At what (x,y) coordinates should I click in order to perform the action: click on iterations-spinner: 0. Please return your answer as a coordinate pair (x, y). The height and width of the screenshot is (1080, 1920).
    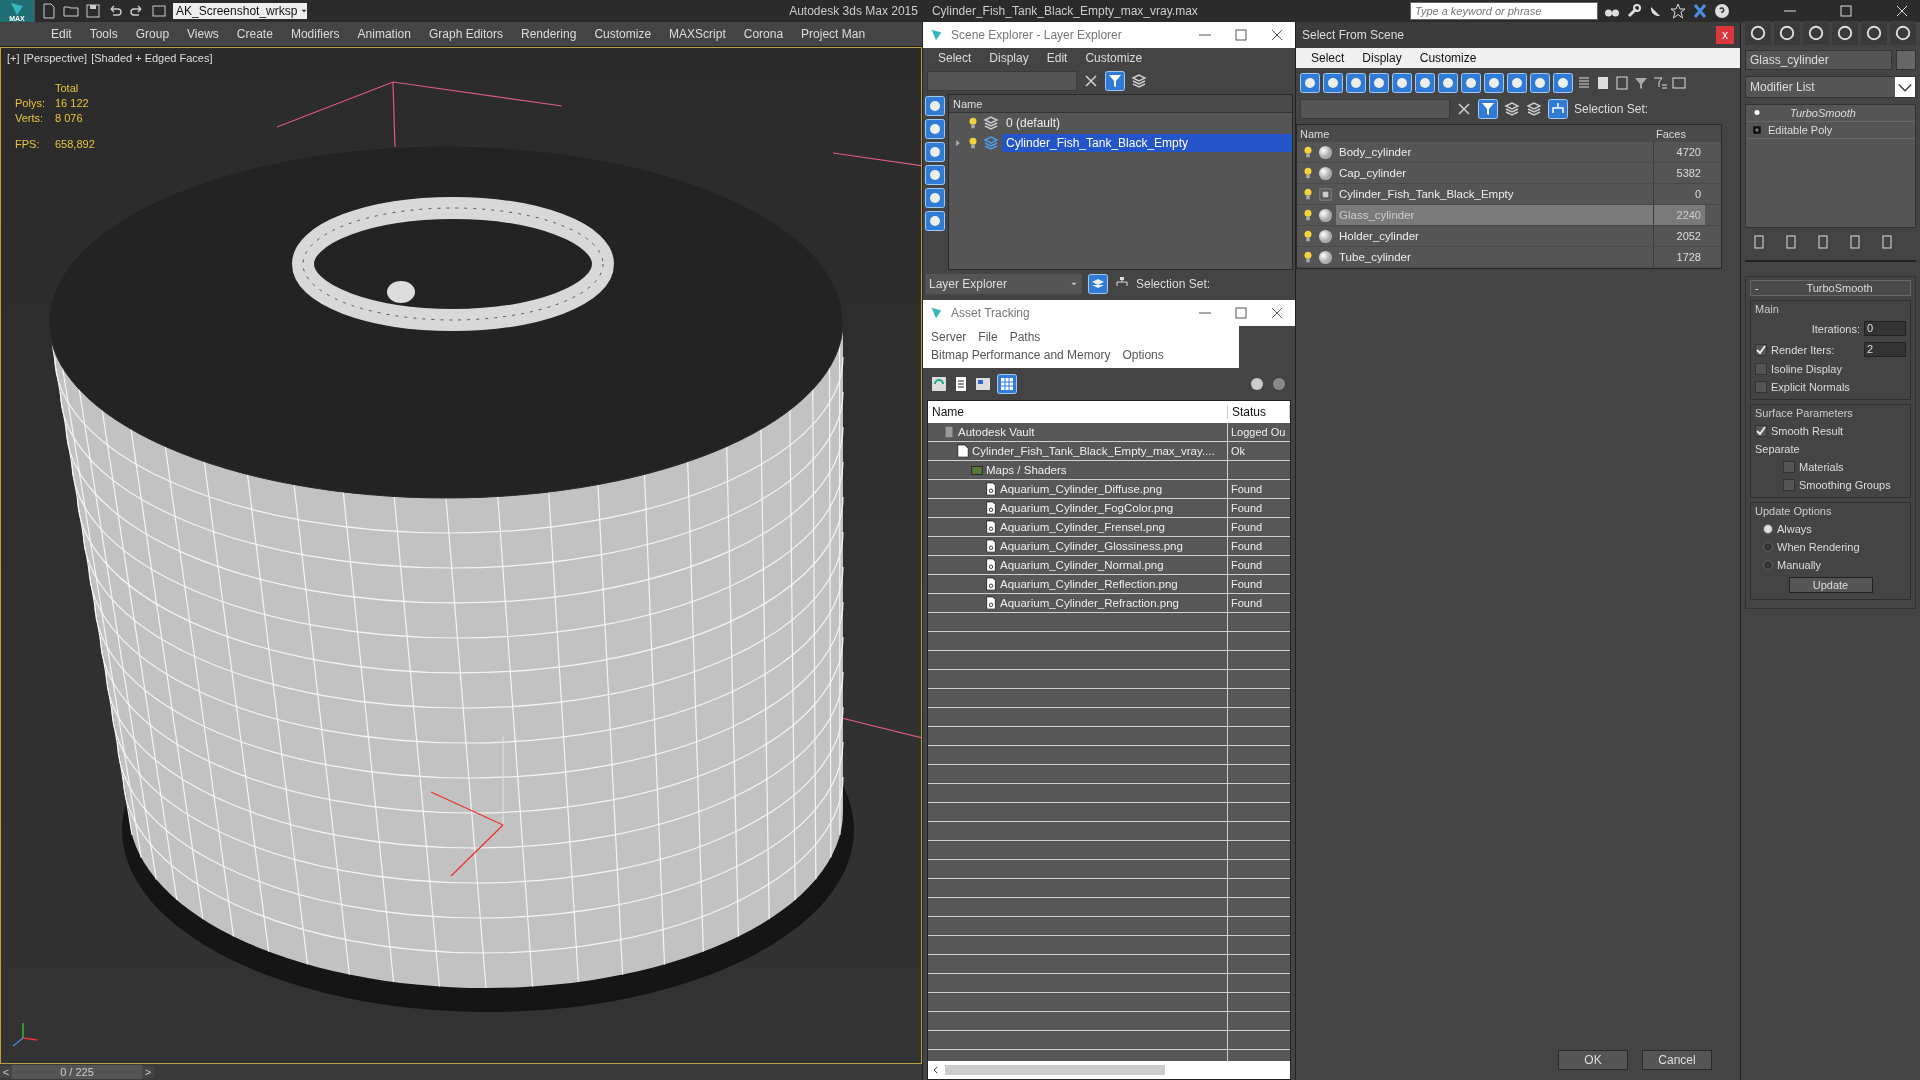
    Looking at the image, I should click on (1885, 328).